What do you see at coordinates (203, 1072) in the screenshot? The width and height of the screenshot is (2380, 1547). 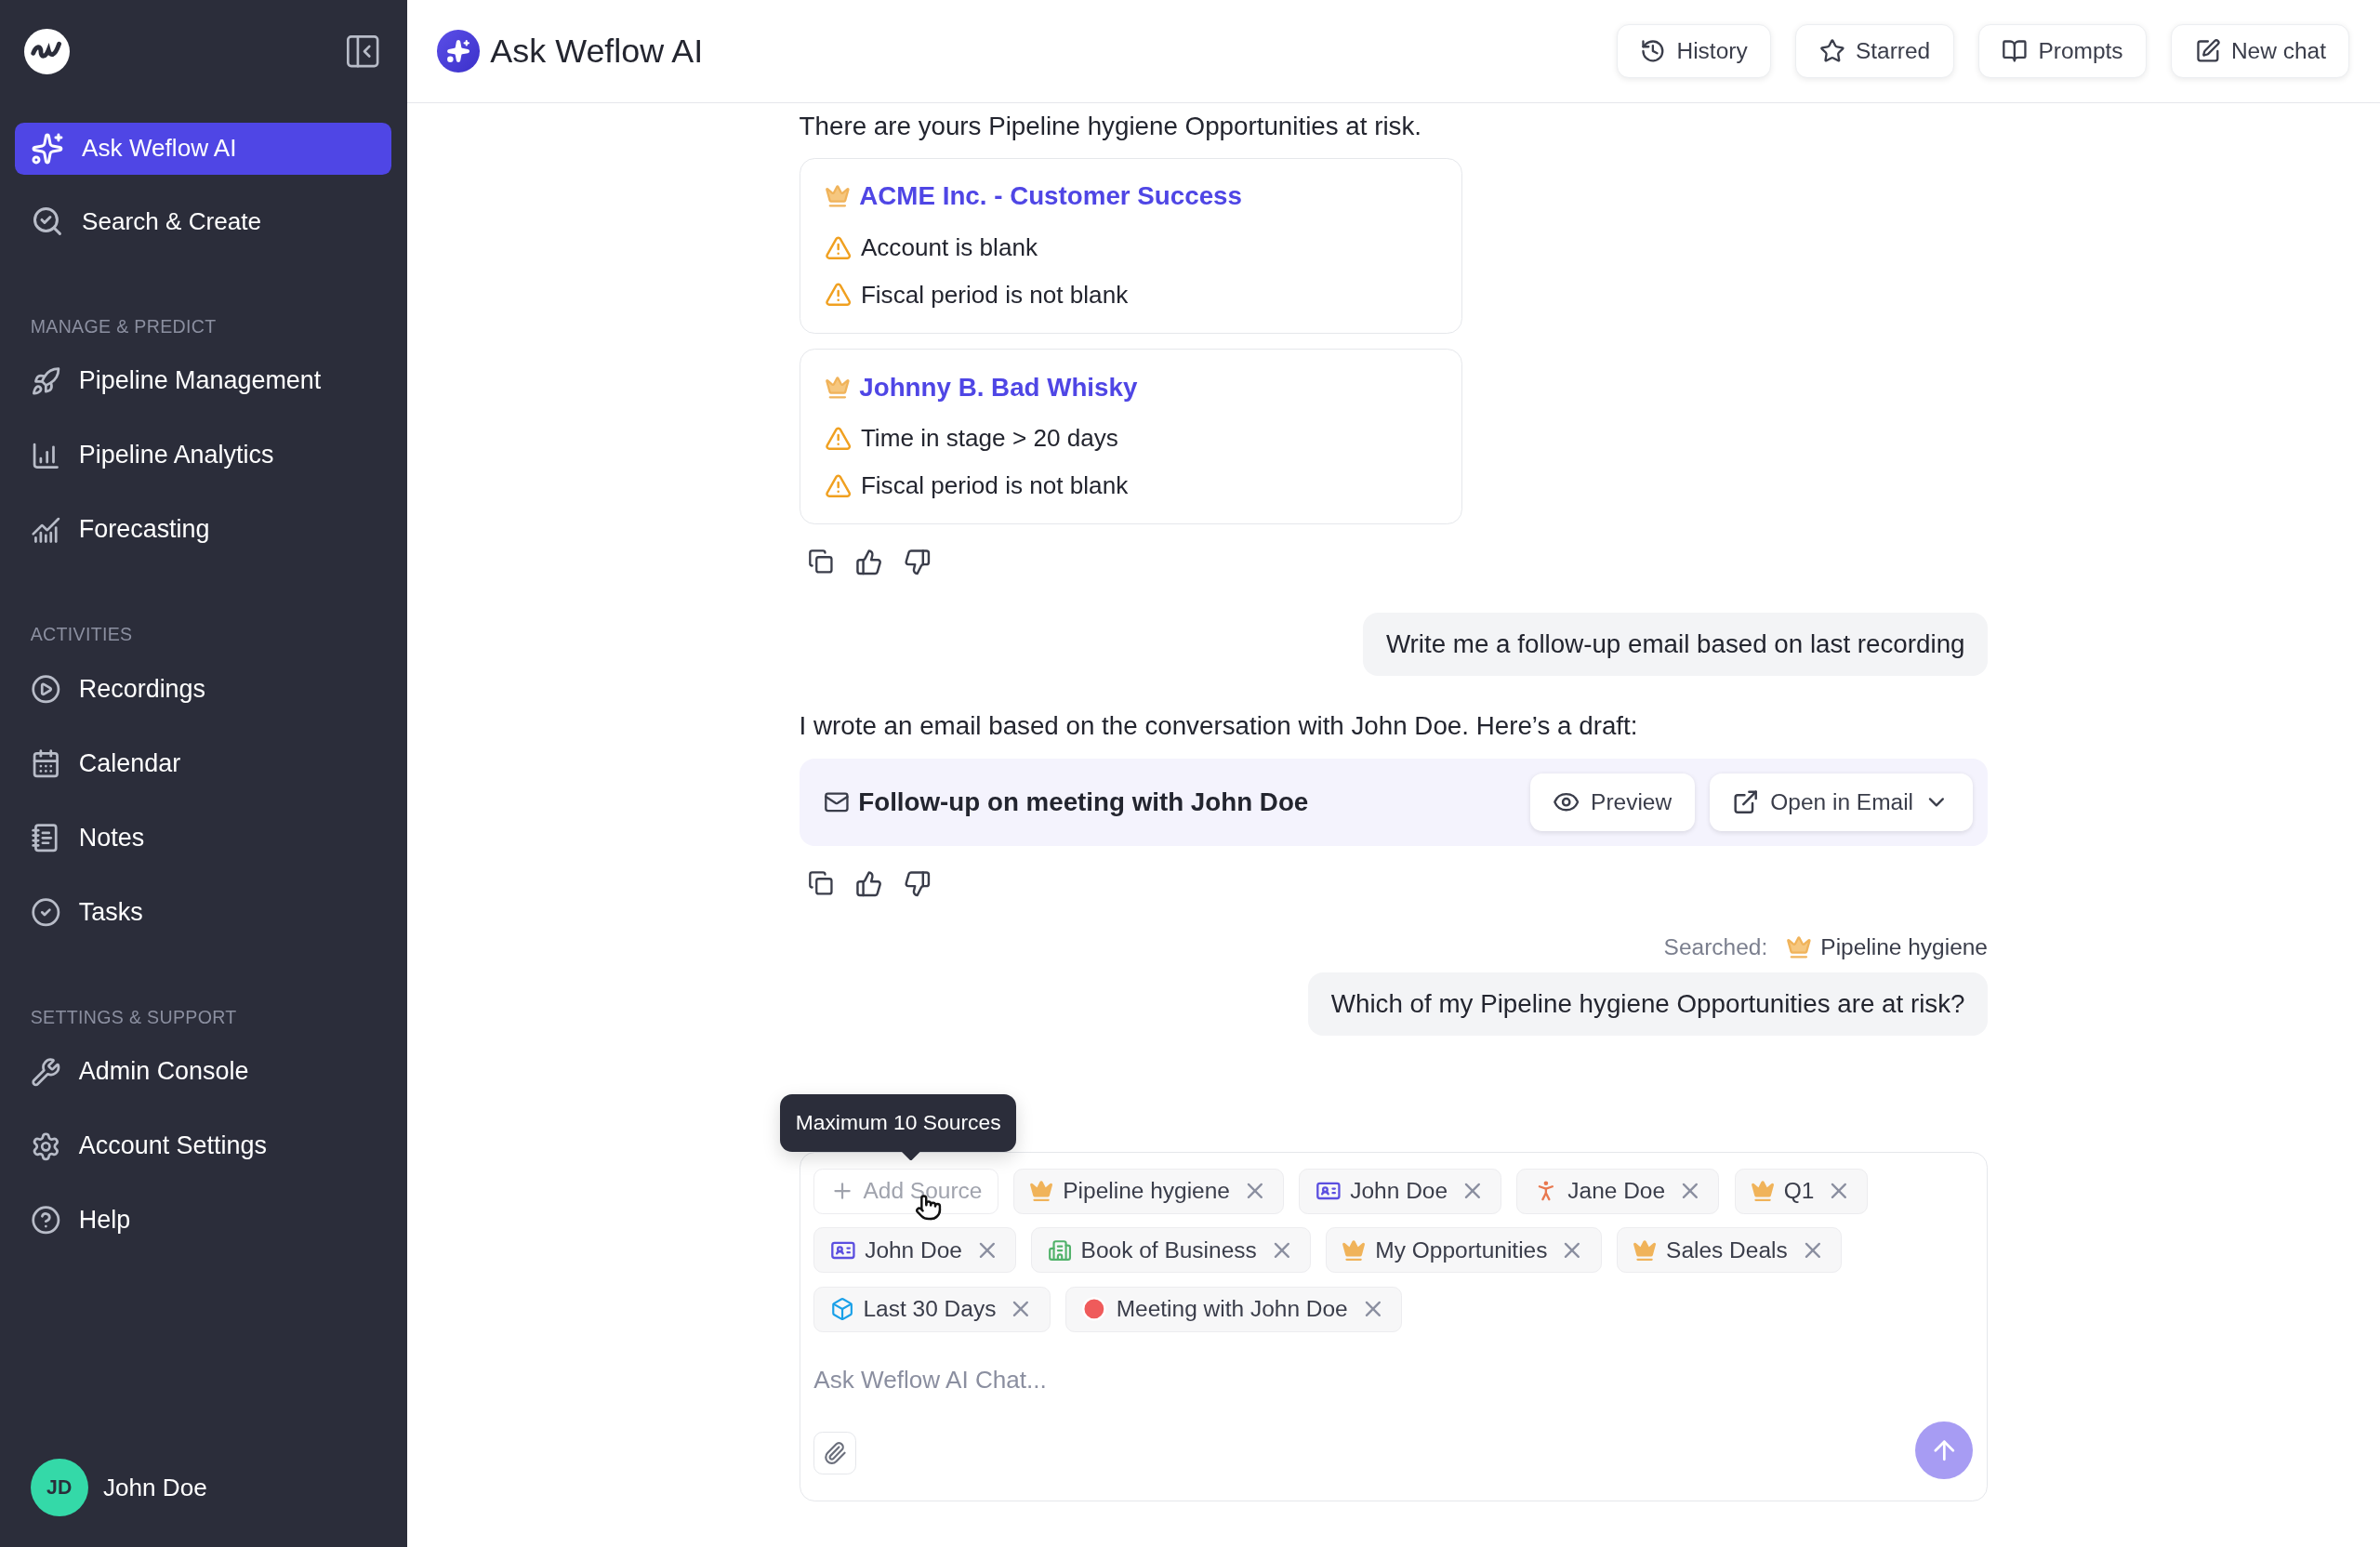 I see `sidebar-item: Admin Console` at bounding box center [203, 1072].